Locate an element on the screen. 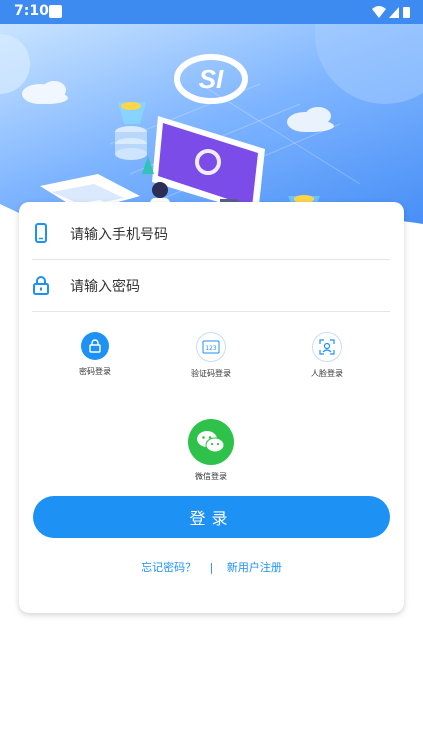 Image resolution: width=423 pixels, height=752 pixels. login-method-code: 123 验证码登录 is located at coordinates (211, 355).